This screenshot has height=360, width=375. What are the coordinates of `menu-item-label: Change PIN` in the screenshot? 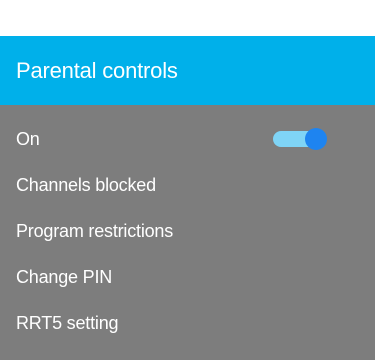 It's located at (64, 277).